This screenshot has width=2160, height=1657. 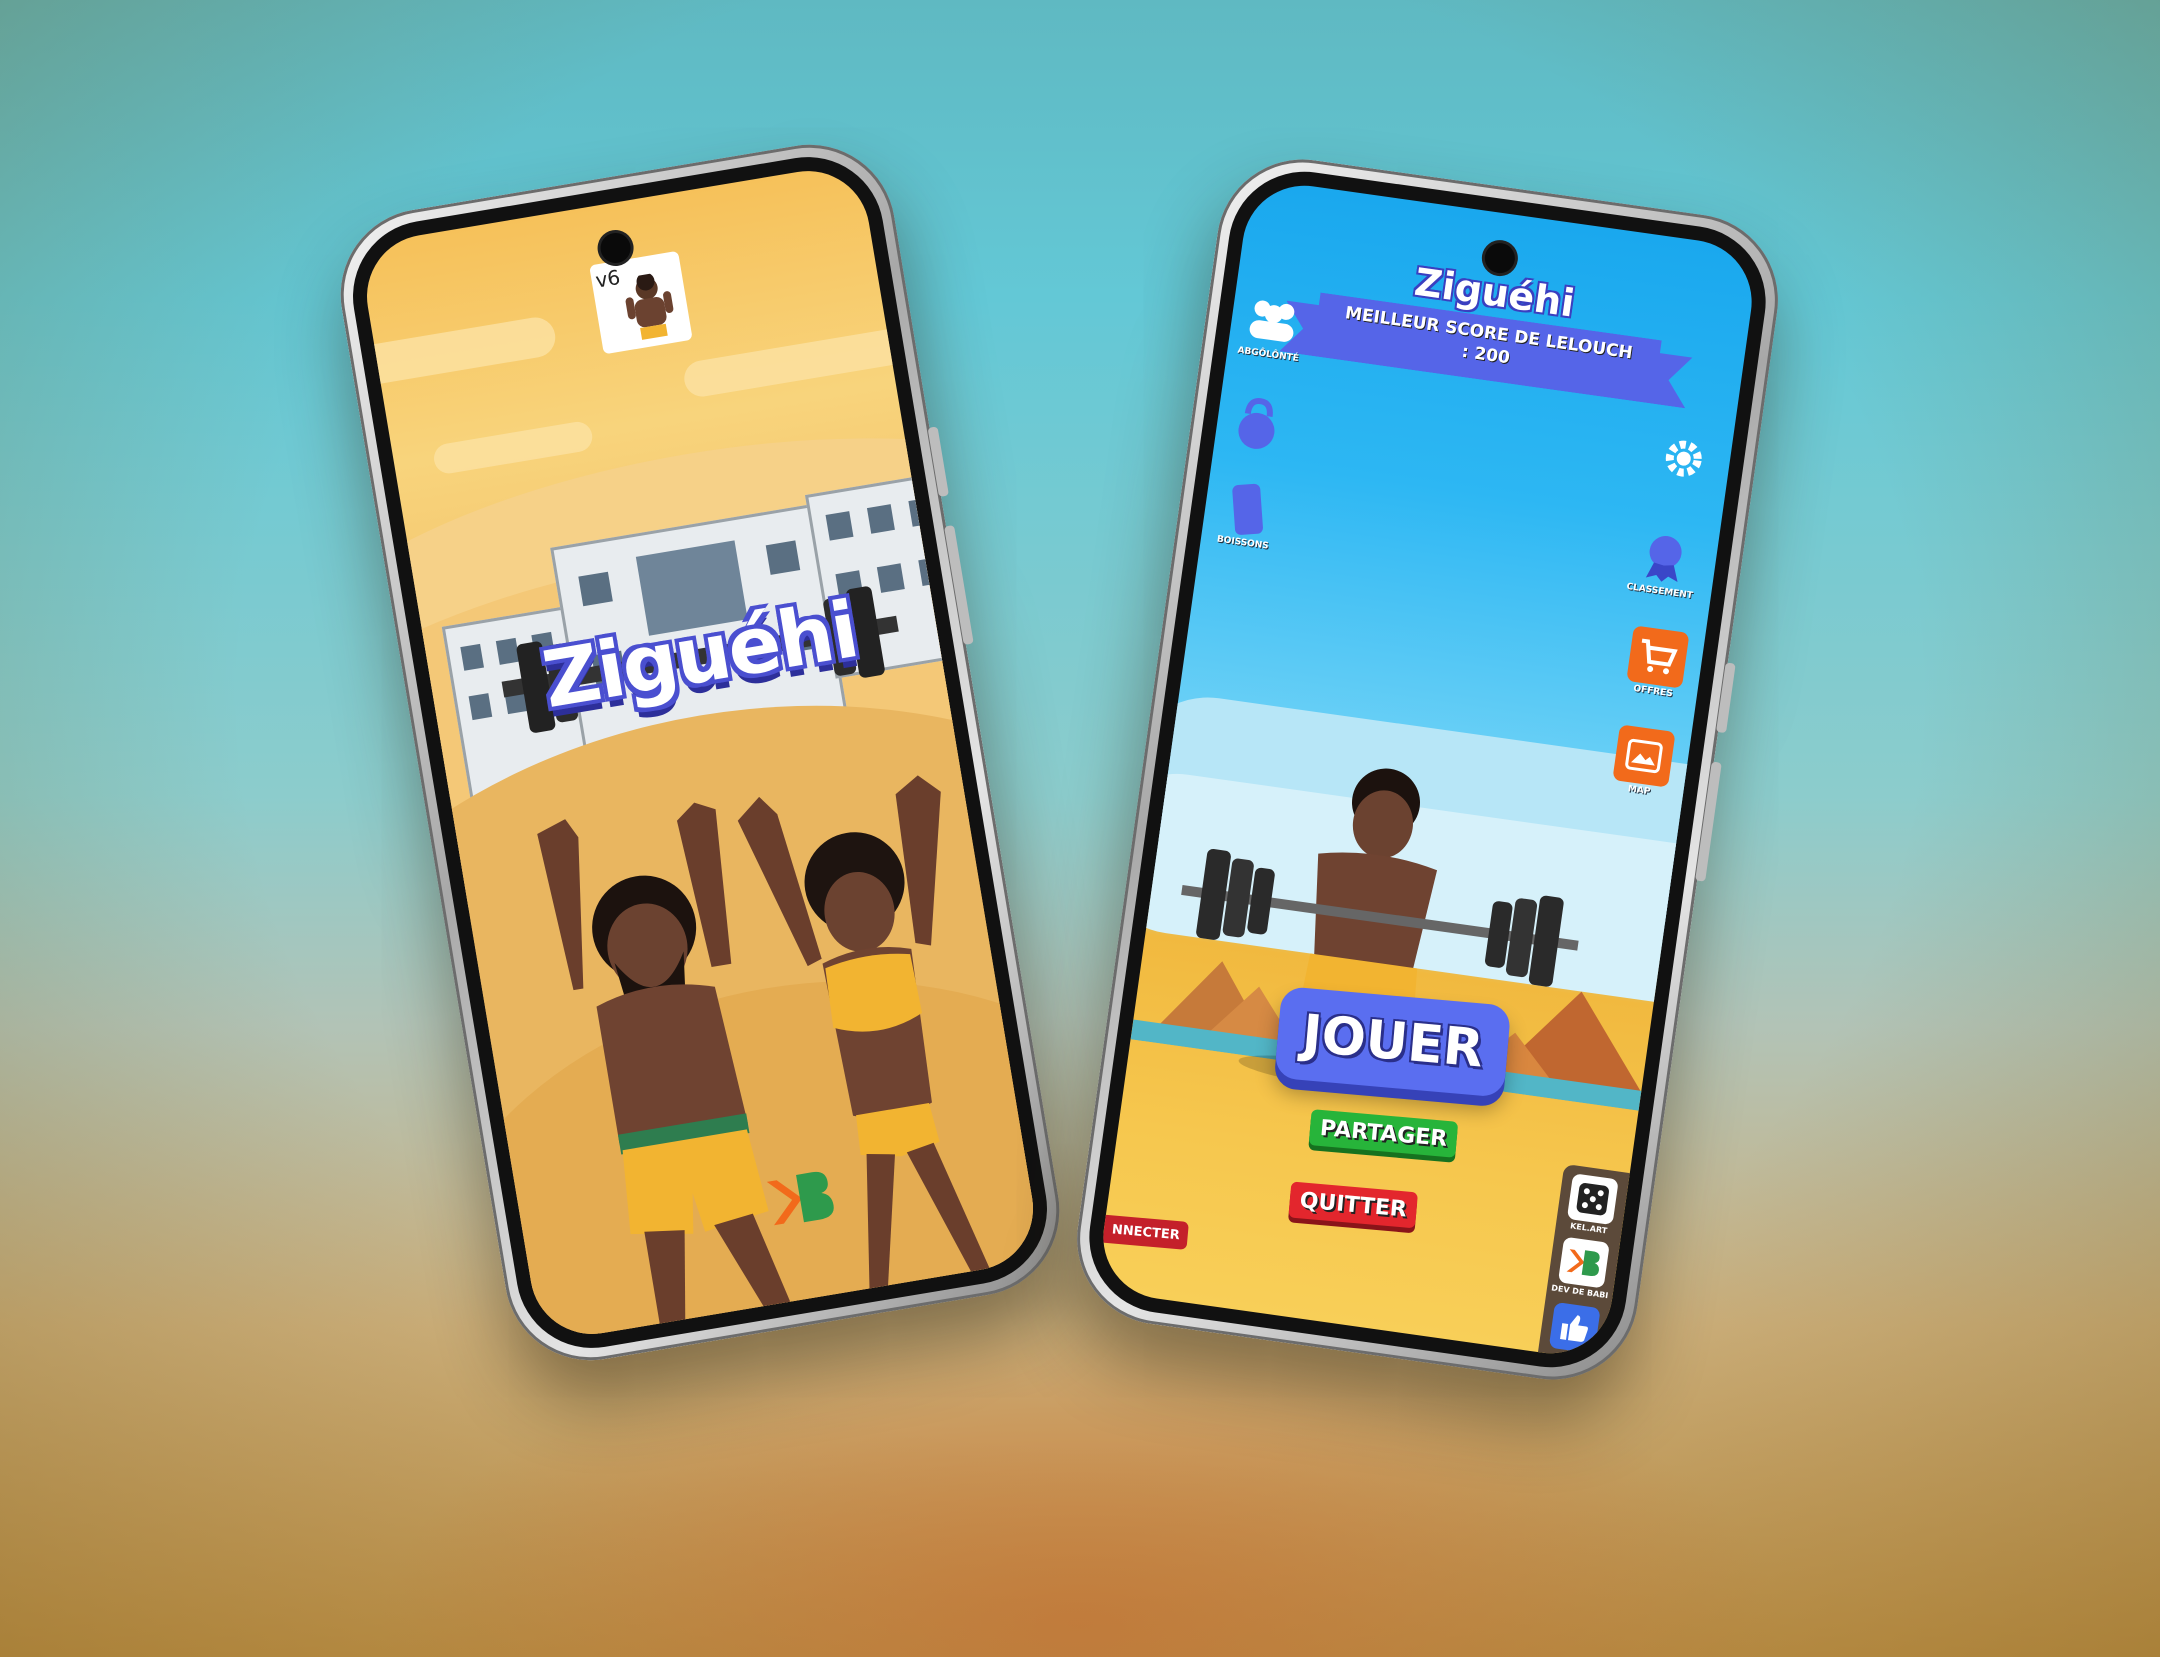 What do you see at coordinates (1272, 319) in the screenshot?
I see `group-icon` at bounding box center [1272, 319].